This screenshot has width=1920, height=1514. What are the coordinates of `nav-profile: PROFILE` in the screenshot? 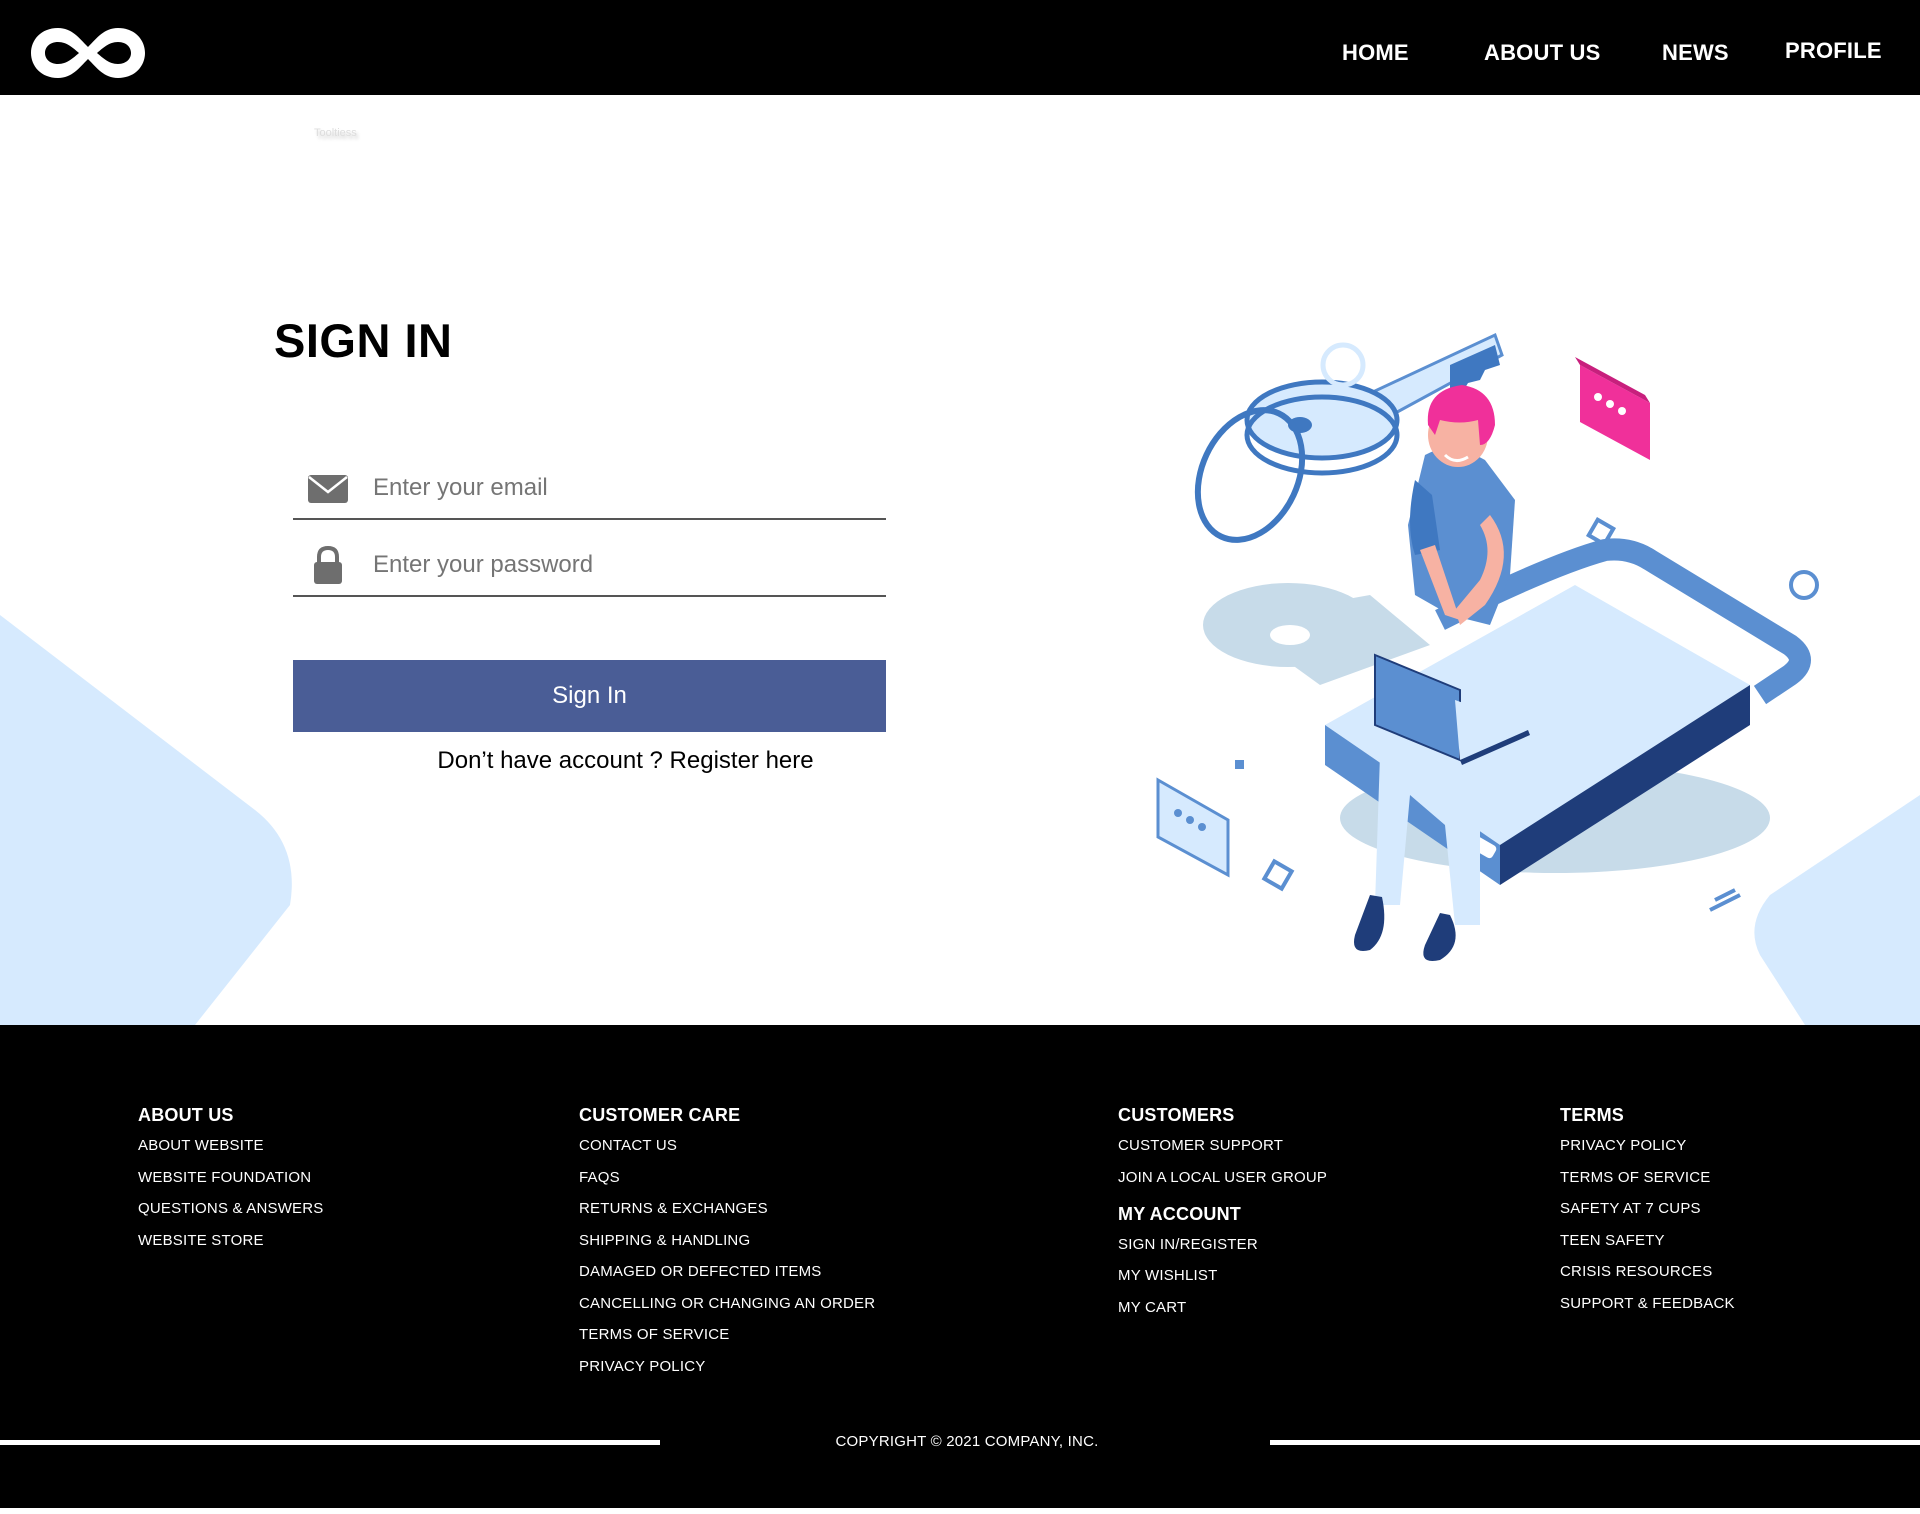 It's located at (1833, 51).